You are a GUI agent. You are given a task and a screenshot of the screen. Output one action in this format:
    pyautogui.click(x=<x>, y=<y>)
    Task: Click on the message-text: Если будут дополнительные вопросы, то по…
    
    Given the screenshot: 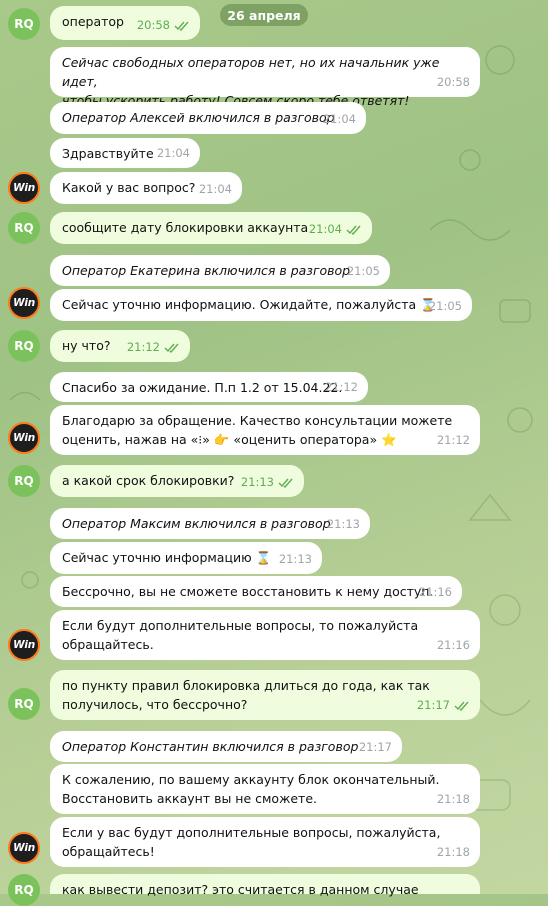 What is the action you would take?
    pyautogui.click(x=240, y=635)
    